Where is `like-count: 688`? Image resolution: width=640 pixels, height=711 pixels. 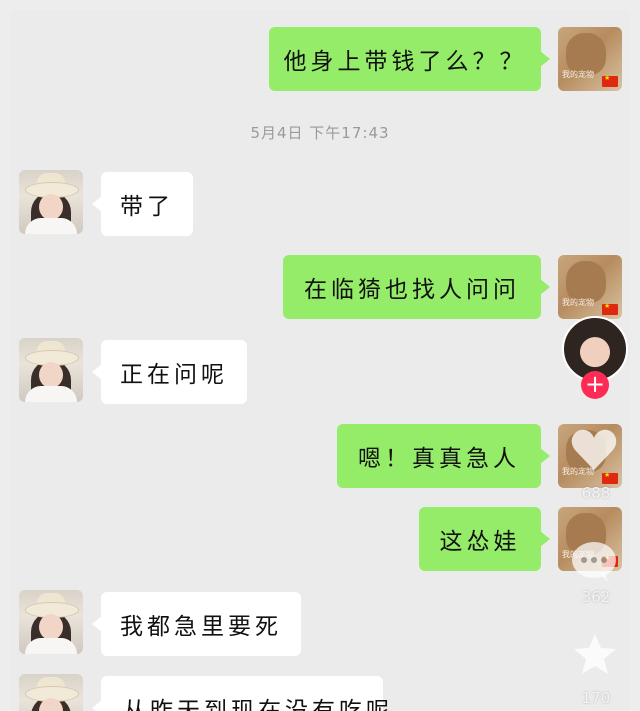
like-count: 688 is located at coordinates (596, 493).